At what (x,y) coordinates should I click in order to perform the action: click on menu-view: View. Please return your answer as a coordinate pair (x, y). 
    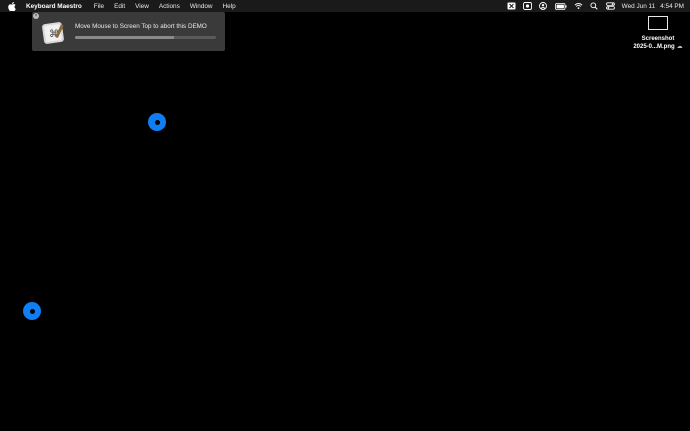
    Looking at the image, I should click on (142, 6).